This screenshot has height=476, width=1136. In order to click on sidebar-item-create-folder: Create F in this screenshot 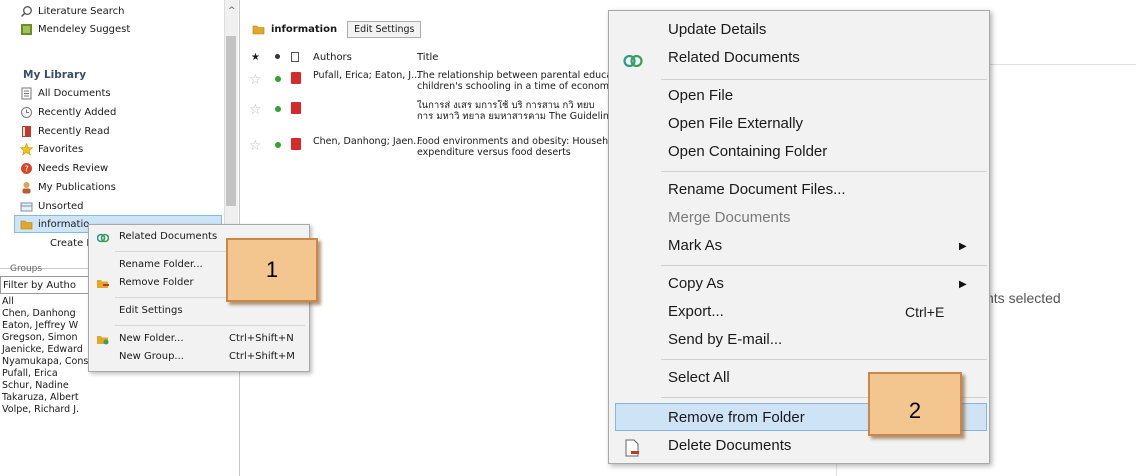, I will do `click(71, 243)`.